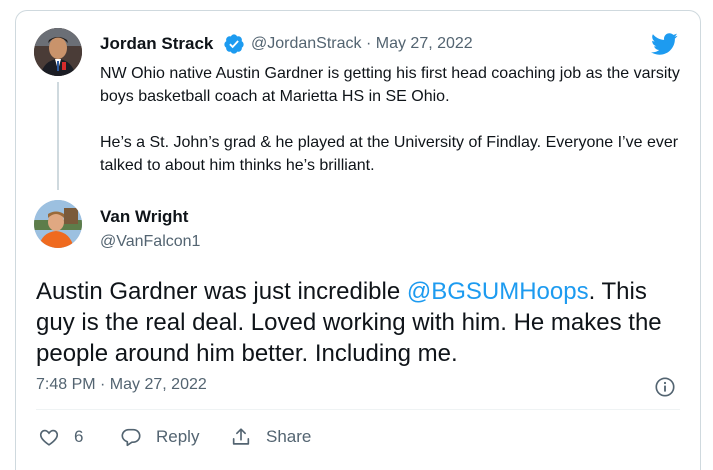 The image size is (713, 470). What do you see at coordinates (131, 437) in the screenshot?
I see `reply-icon` at bounding box center [131, 437].